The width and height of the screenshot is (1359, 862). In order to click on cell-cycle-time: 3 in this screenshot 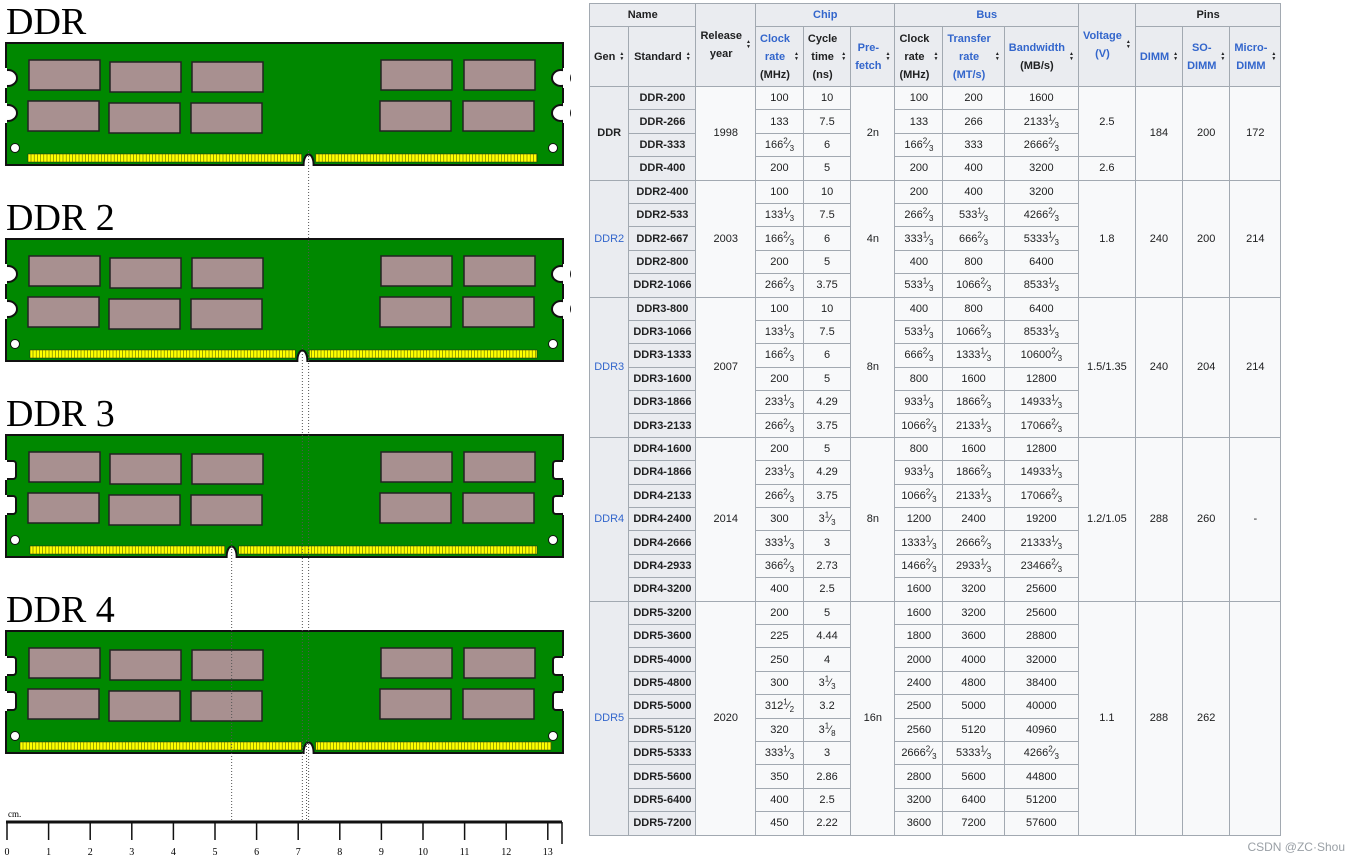, I will do `click(827, 542)`.